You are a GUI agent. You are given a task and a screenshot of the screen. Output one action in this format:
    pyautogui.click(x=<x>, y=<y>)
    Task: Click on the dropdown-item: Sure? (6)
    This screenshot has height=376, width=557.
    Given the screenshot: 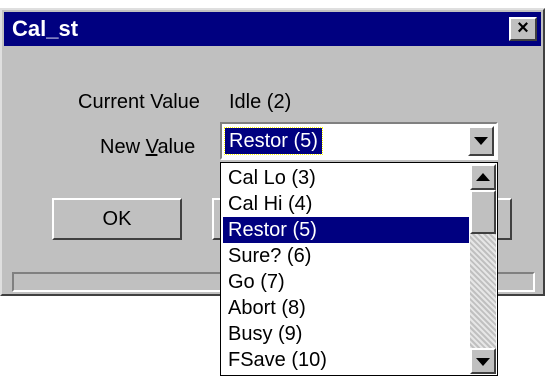 What is the action you would take?
    pyautogui.click(x=346, y=256)
    